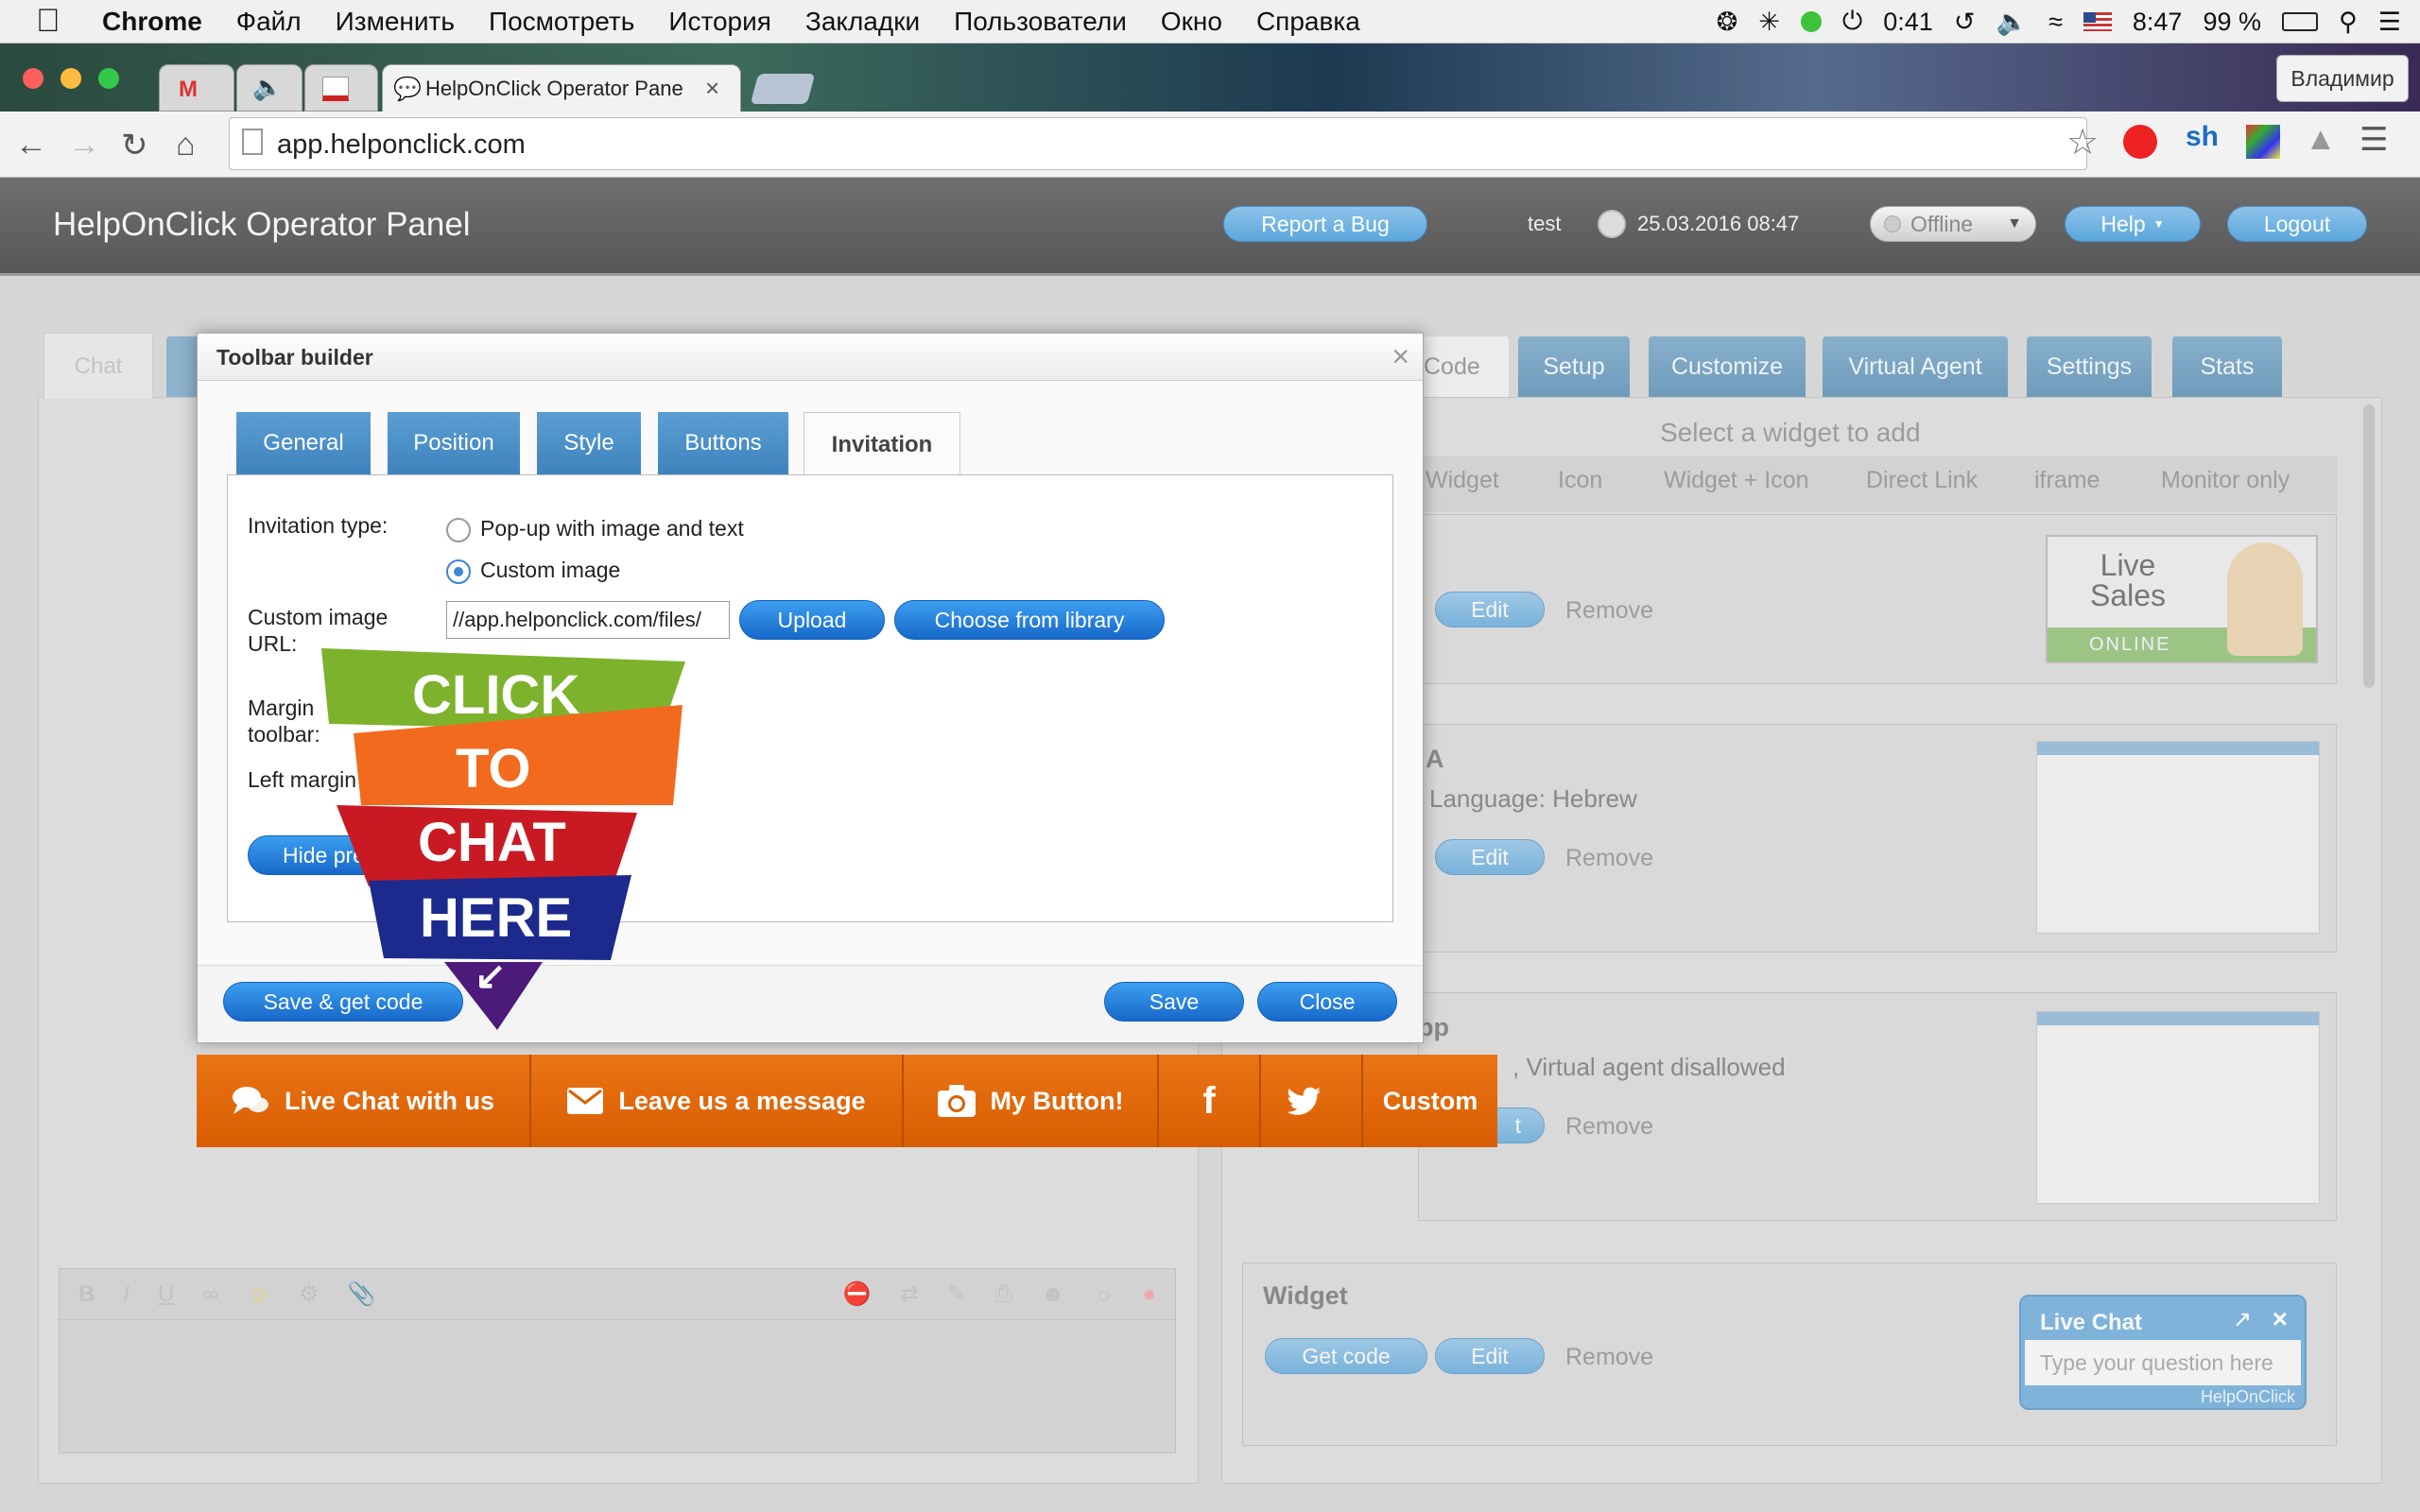 The width and height of the screenshot is (2420, 1512). Describe the element at coordinates (2055, 22) in the screenshot. I see `wifi-icon: ≈` at that location.